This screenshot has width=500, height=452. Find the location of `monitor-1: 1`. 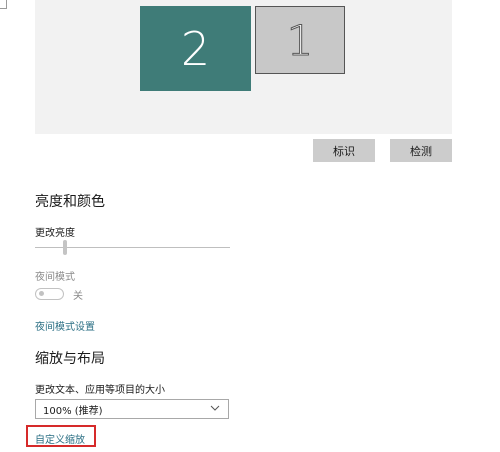

monitor-1: 1 is located at coordinates (300, 40).